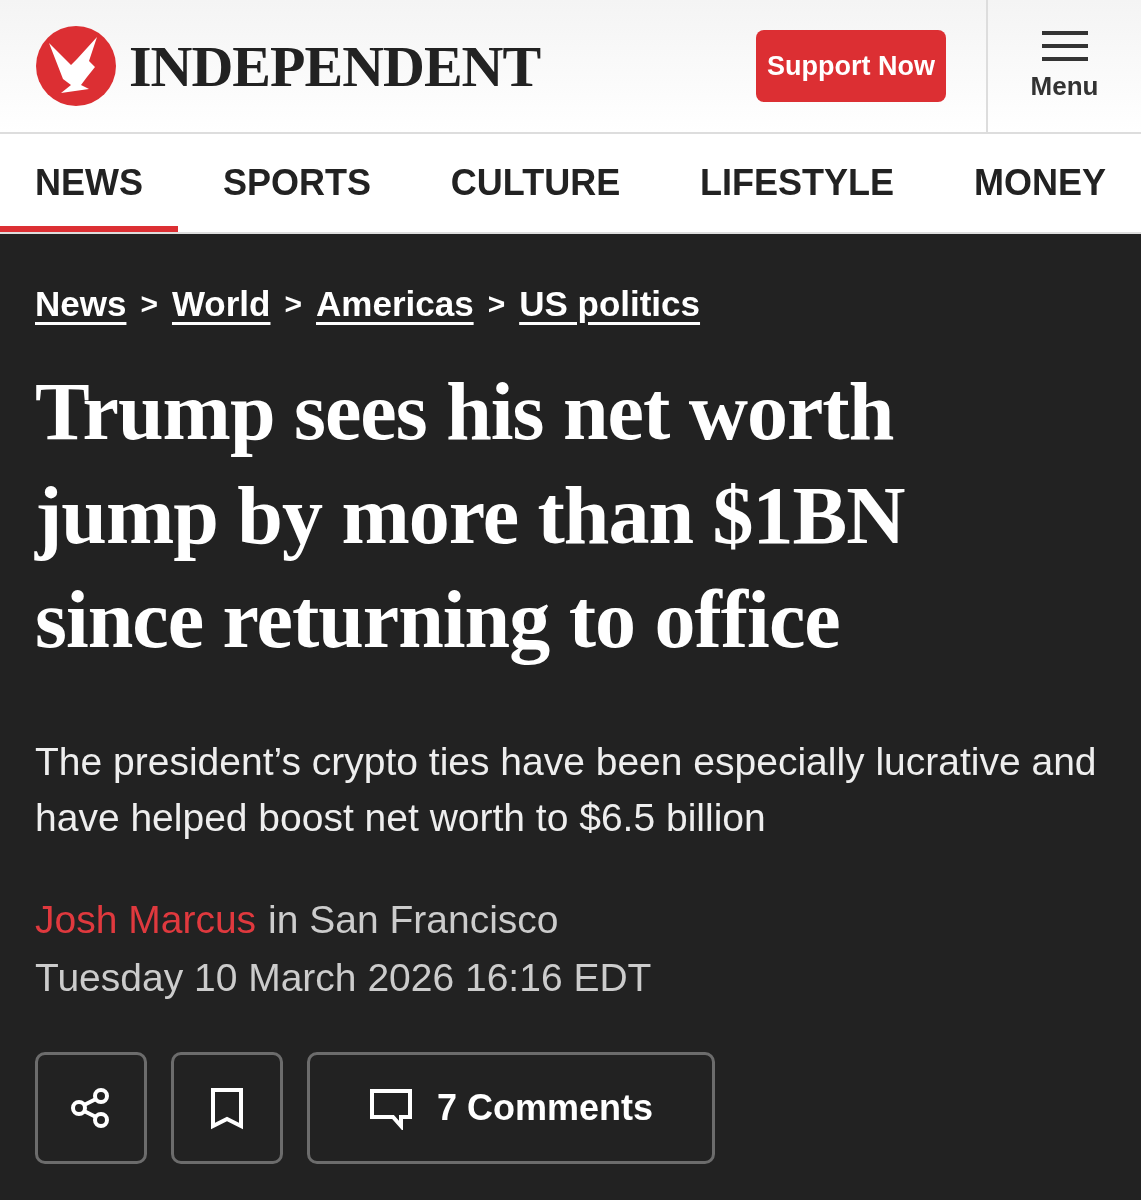 The height and width of the screenshot is (1200, 1141). Describe the element at coordinates (797, 183) in the screenshot. I see `nav-tab: LIFESTYLE` at that location.